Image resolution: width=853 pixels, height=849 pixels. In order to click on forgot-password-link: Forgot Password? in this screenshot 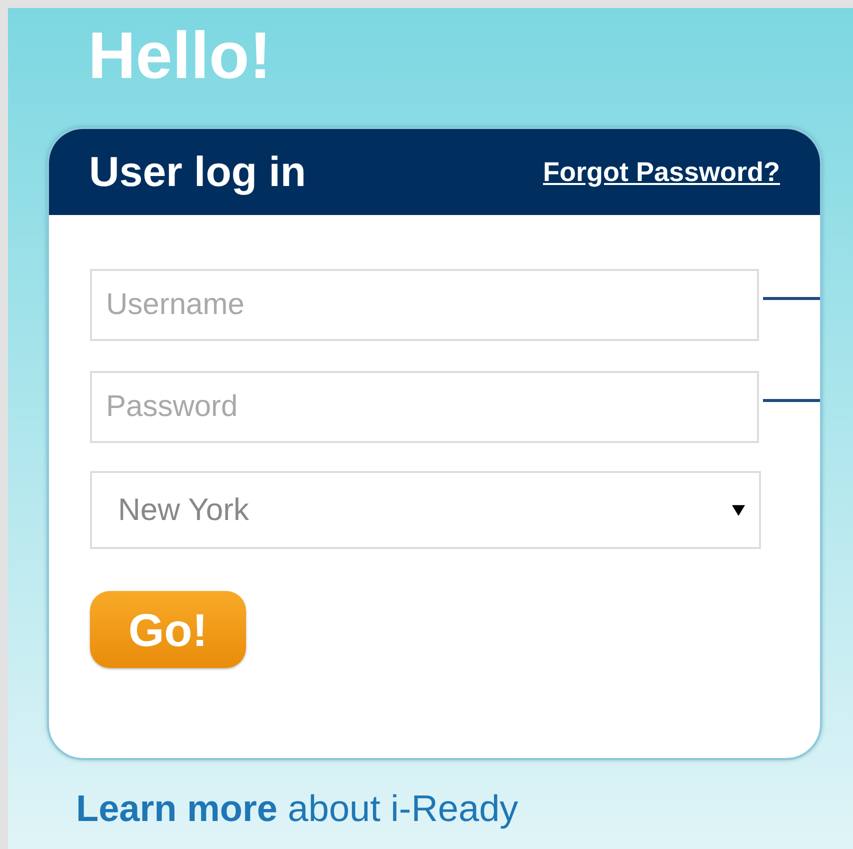, I will do `click(661, 172)`.